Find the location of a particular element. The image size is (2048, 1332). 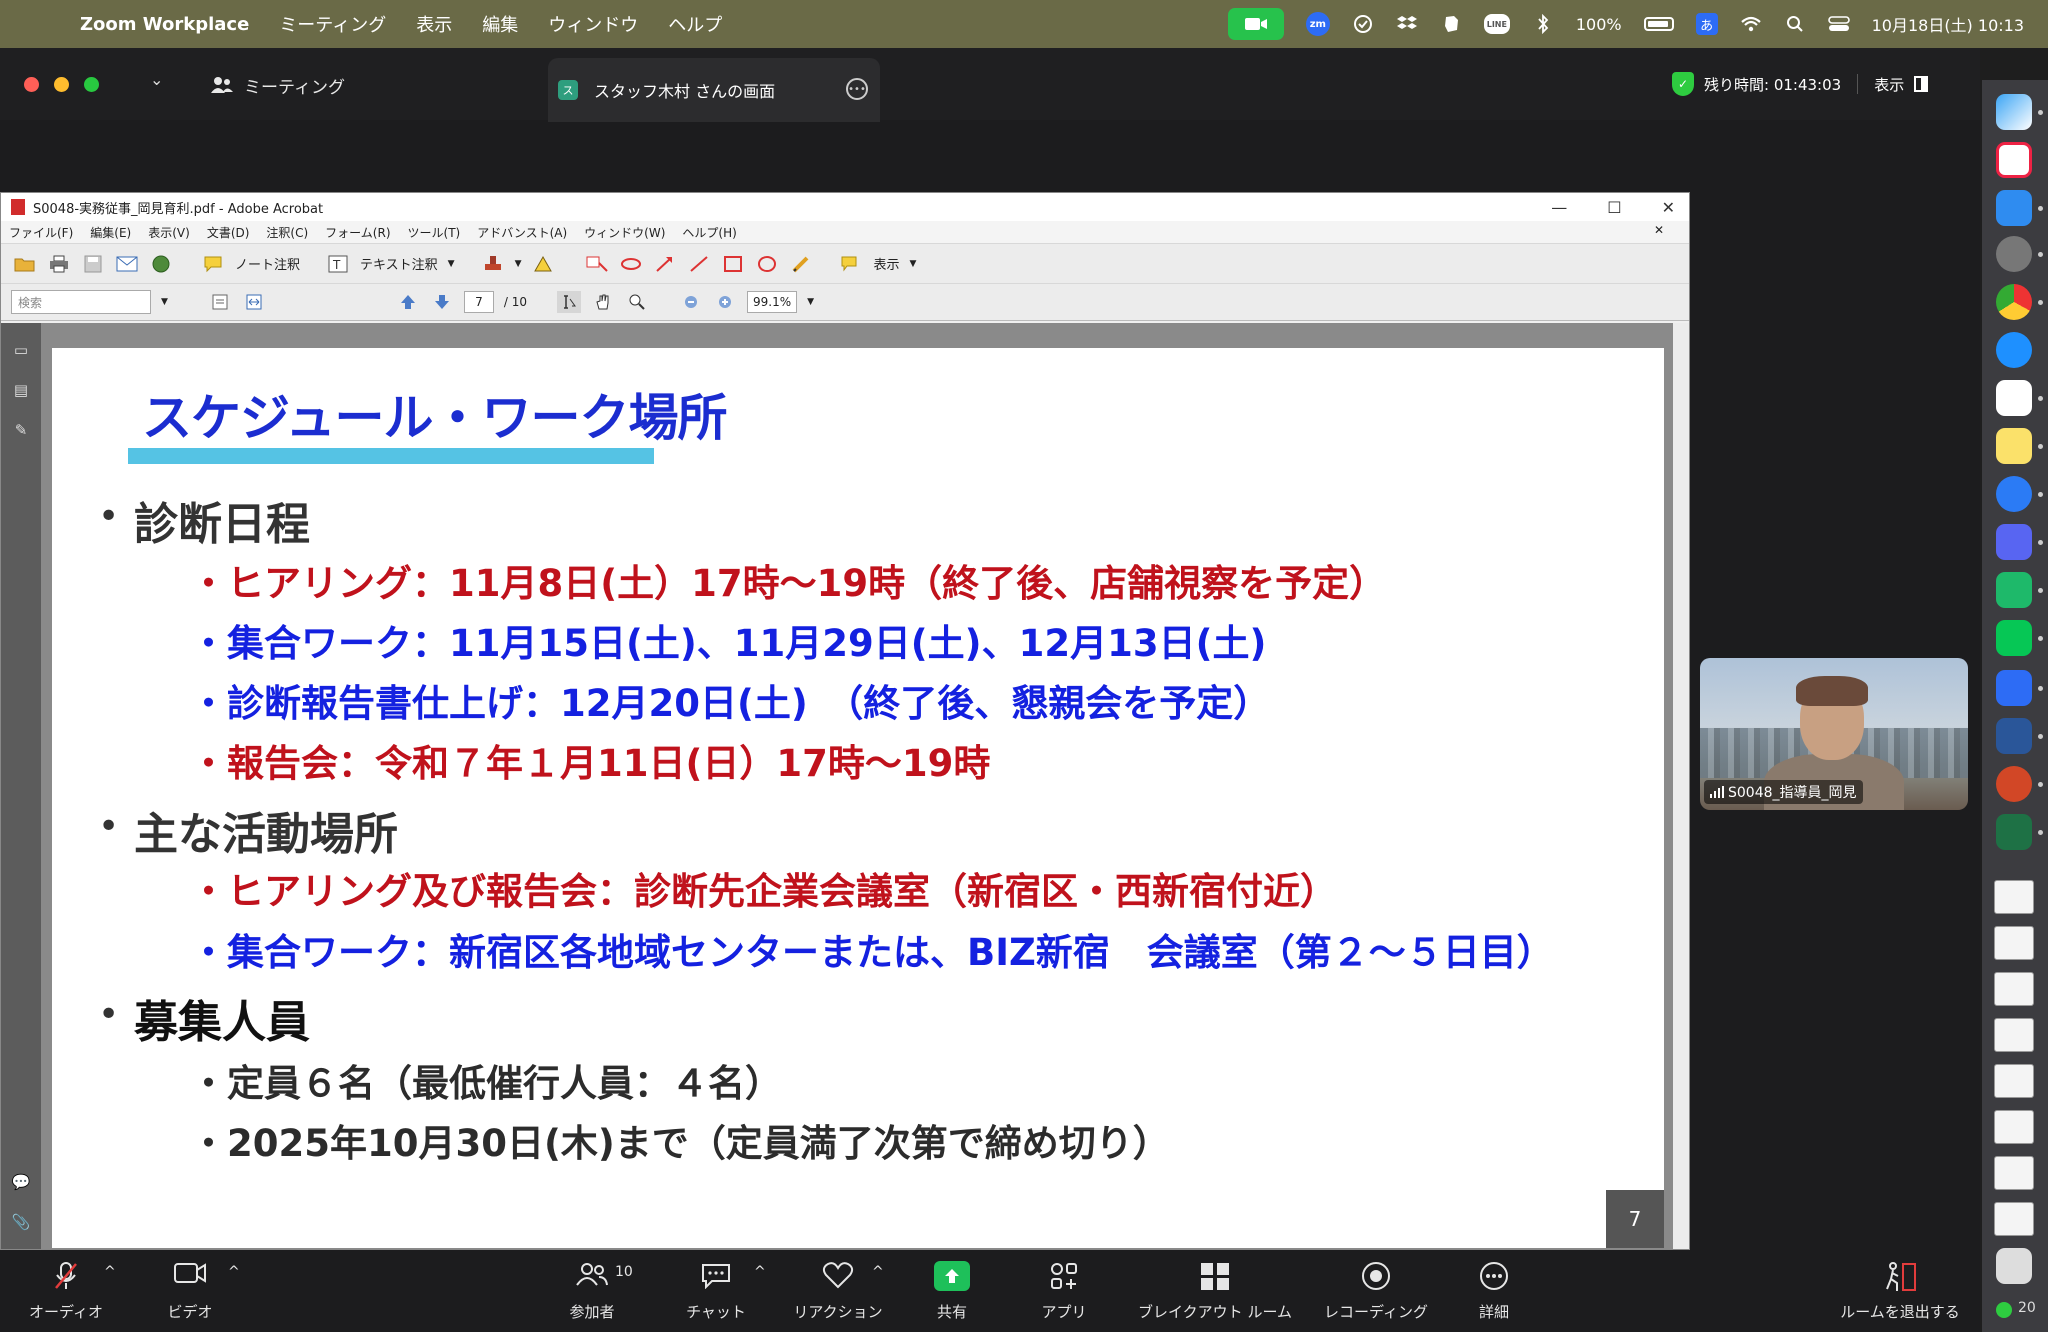

menu-view: 表示(V) is located at coordinates (169, 232).